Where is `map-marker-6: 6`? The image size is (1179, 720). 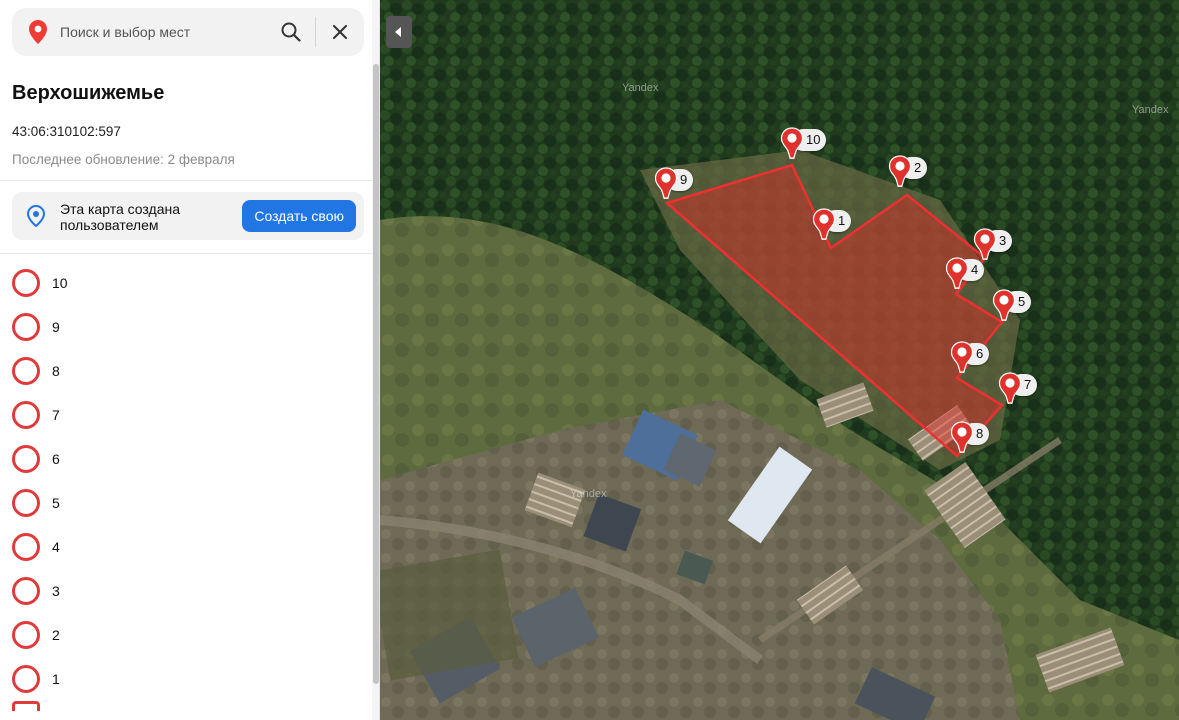
map-marker-6: 6 is located at coordinates (970, 357).